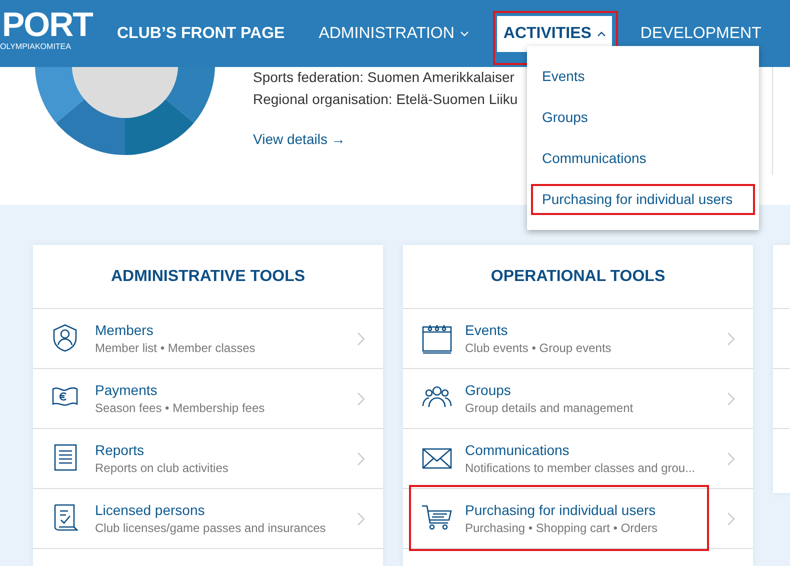  What do you see at coordinates (578, 276) in the screenshot?
I see `card-title: OPERATIONAL TOOLS` at bounding box center [578, 276].